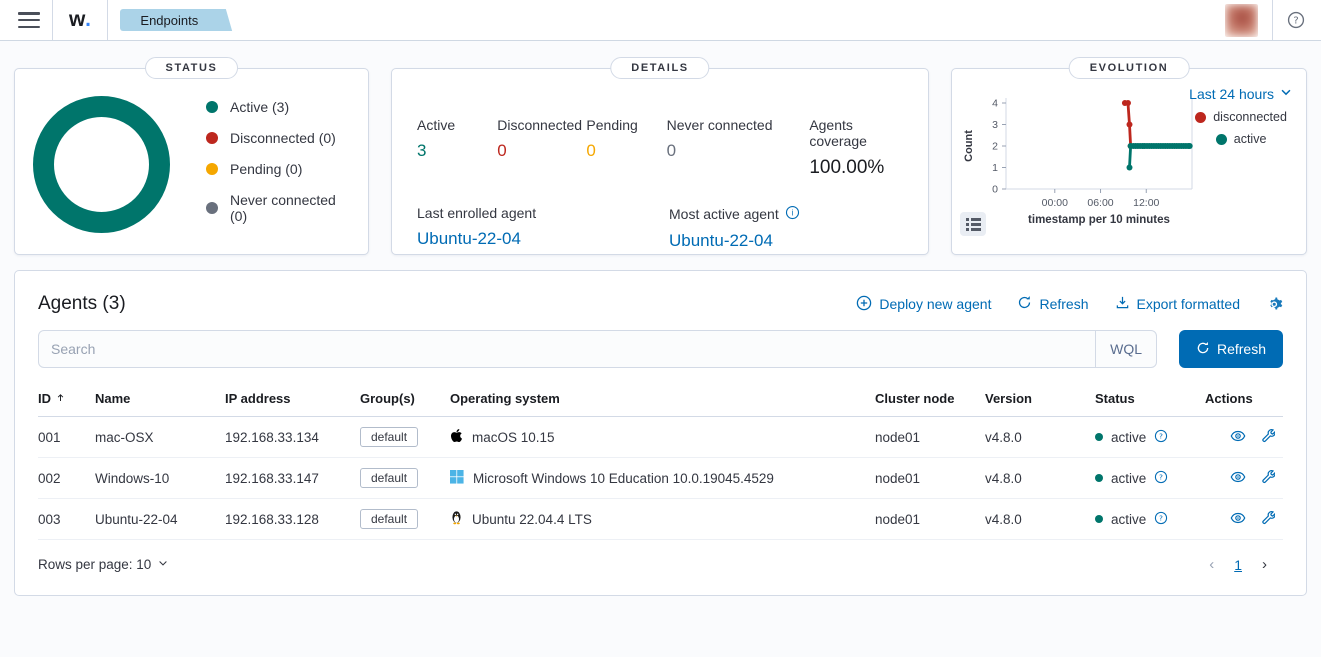 The height and width of the screenshot is (657, 1321). Describe the element at coordinates (1264, 564) in the screenshot. I see `next-page-chevron-icon: ›` at that location.